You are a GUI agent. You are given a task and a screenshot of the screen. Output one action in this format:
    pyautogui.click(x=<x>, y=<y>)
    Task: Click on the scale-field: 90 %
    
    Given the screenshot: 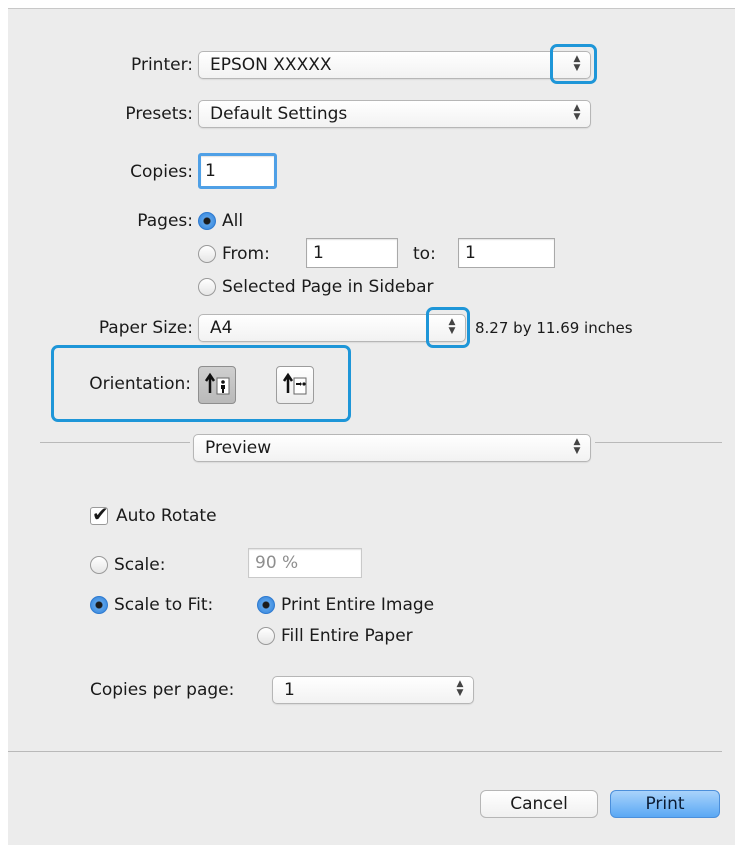 What is the action you would take?
    pyautogui.click(x=305, y=563)
    